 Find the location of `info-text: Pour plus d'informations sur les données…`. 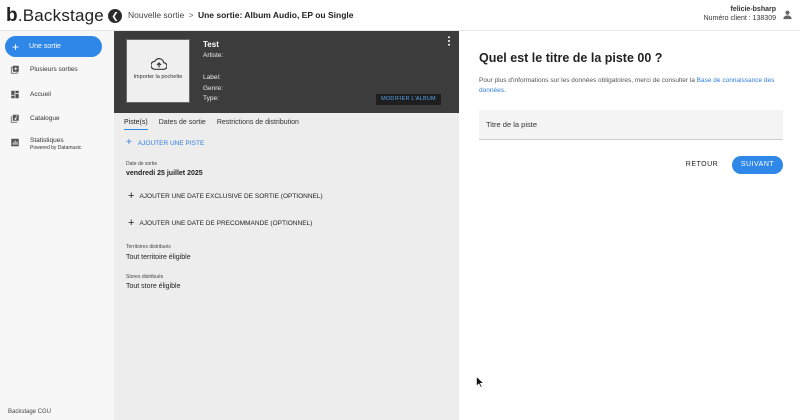

info-text: Pour plus d'informations sur les données… is located at coordinates (587, 80).